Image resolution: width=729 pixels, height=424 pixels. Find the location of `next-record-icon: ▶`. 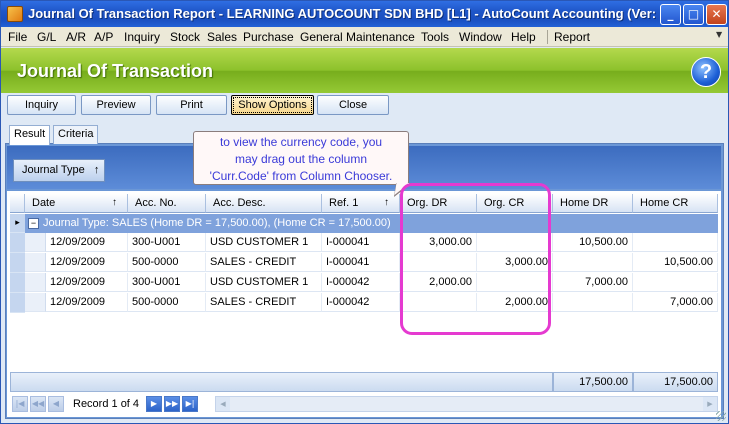

next-record-icon: ▶ is located at coordinates (154, 404).